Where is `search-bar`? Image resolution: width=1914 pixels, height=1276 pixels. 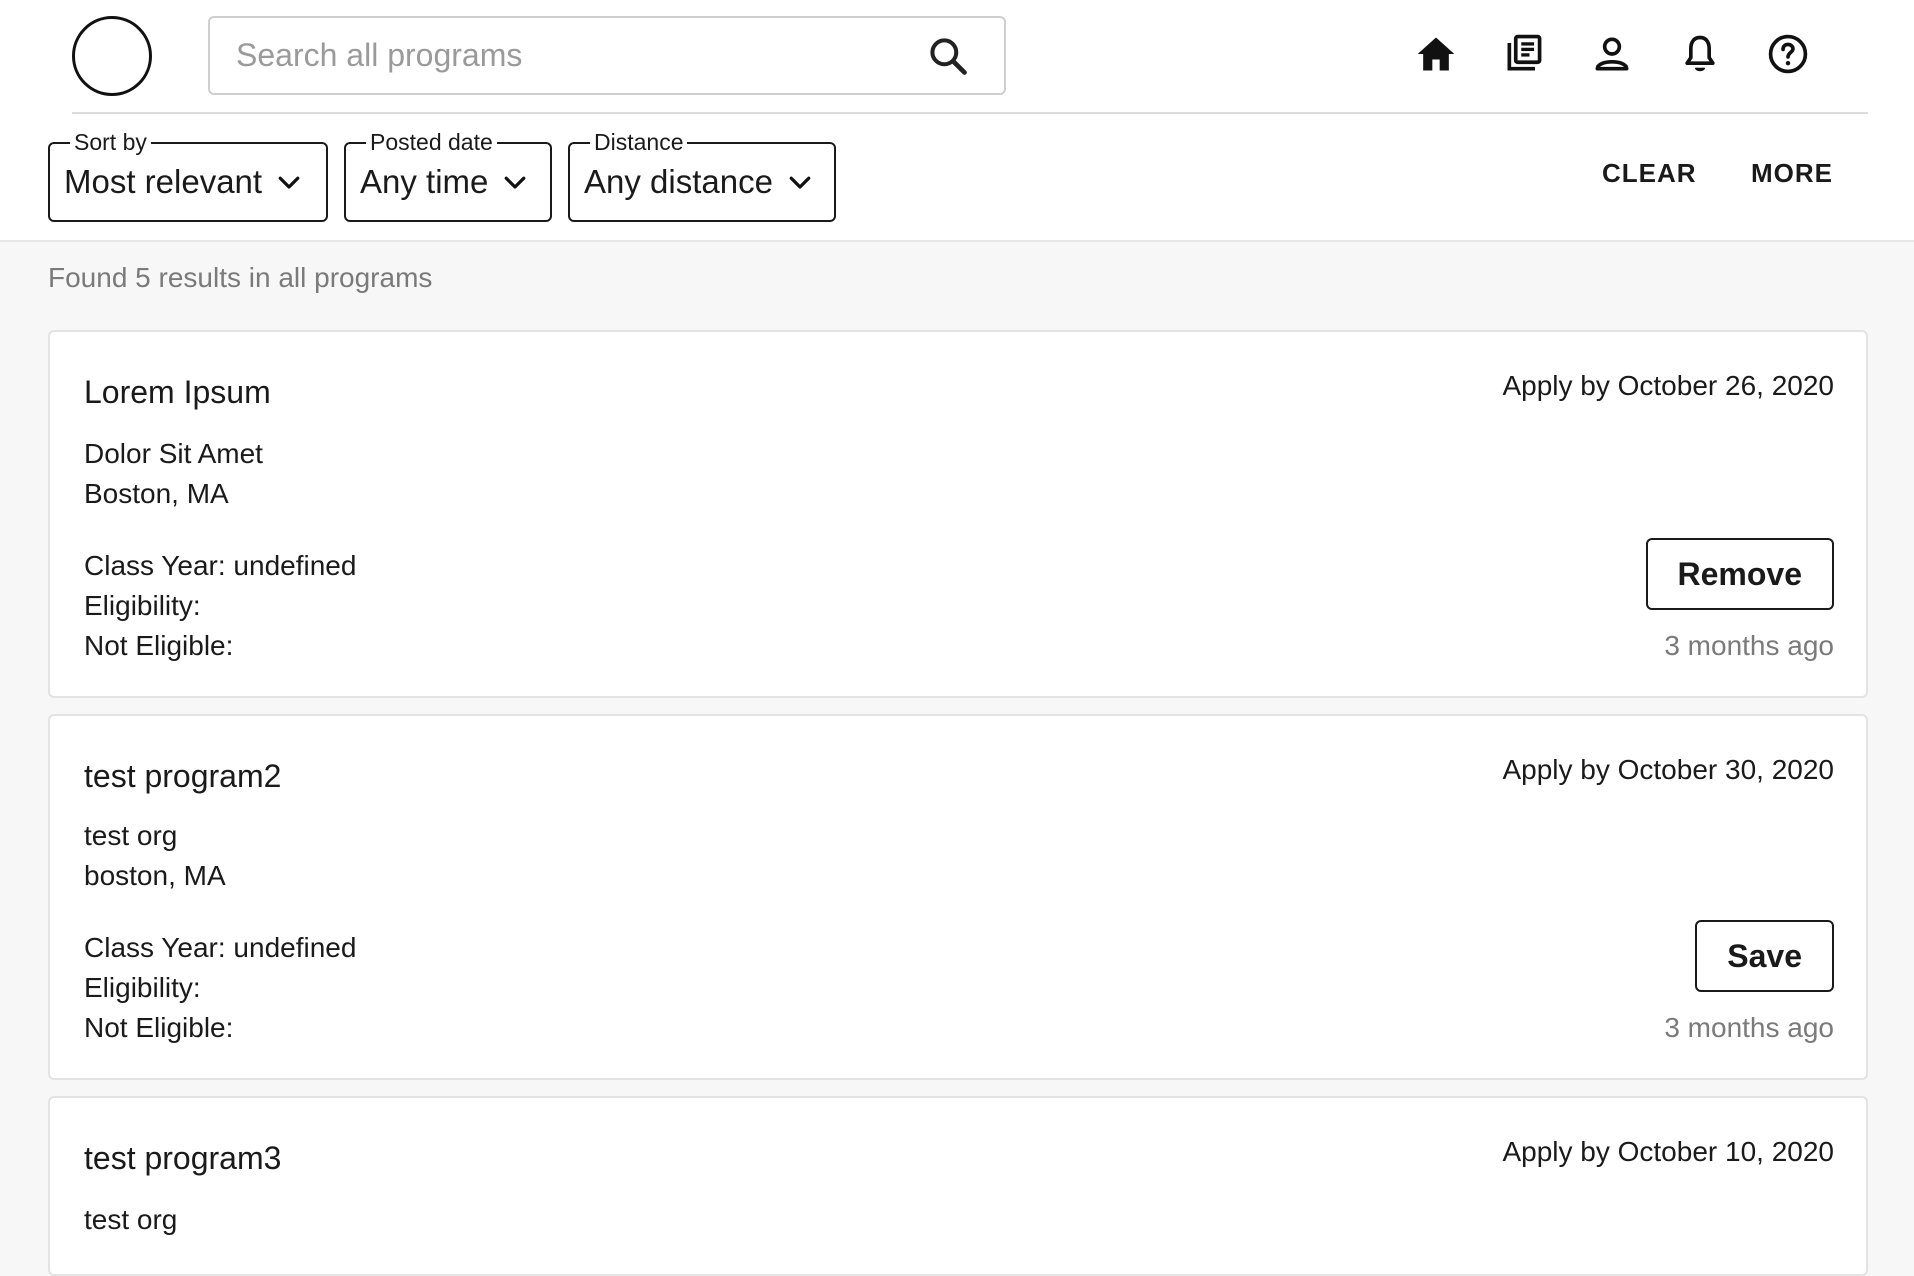 search-bar is located at coordinates (607, 55).